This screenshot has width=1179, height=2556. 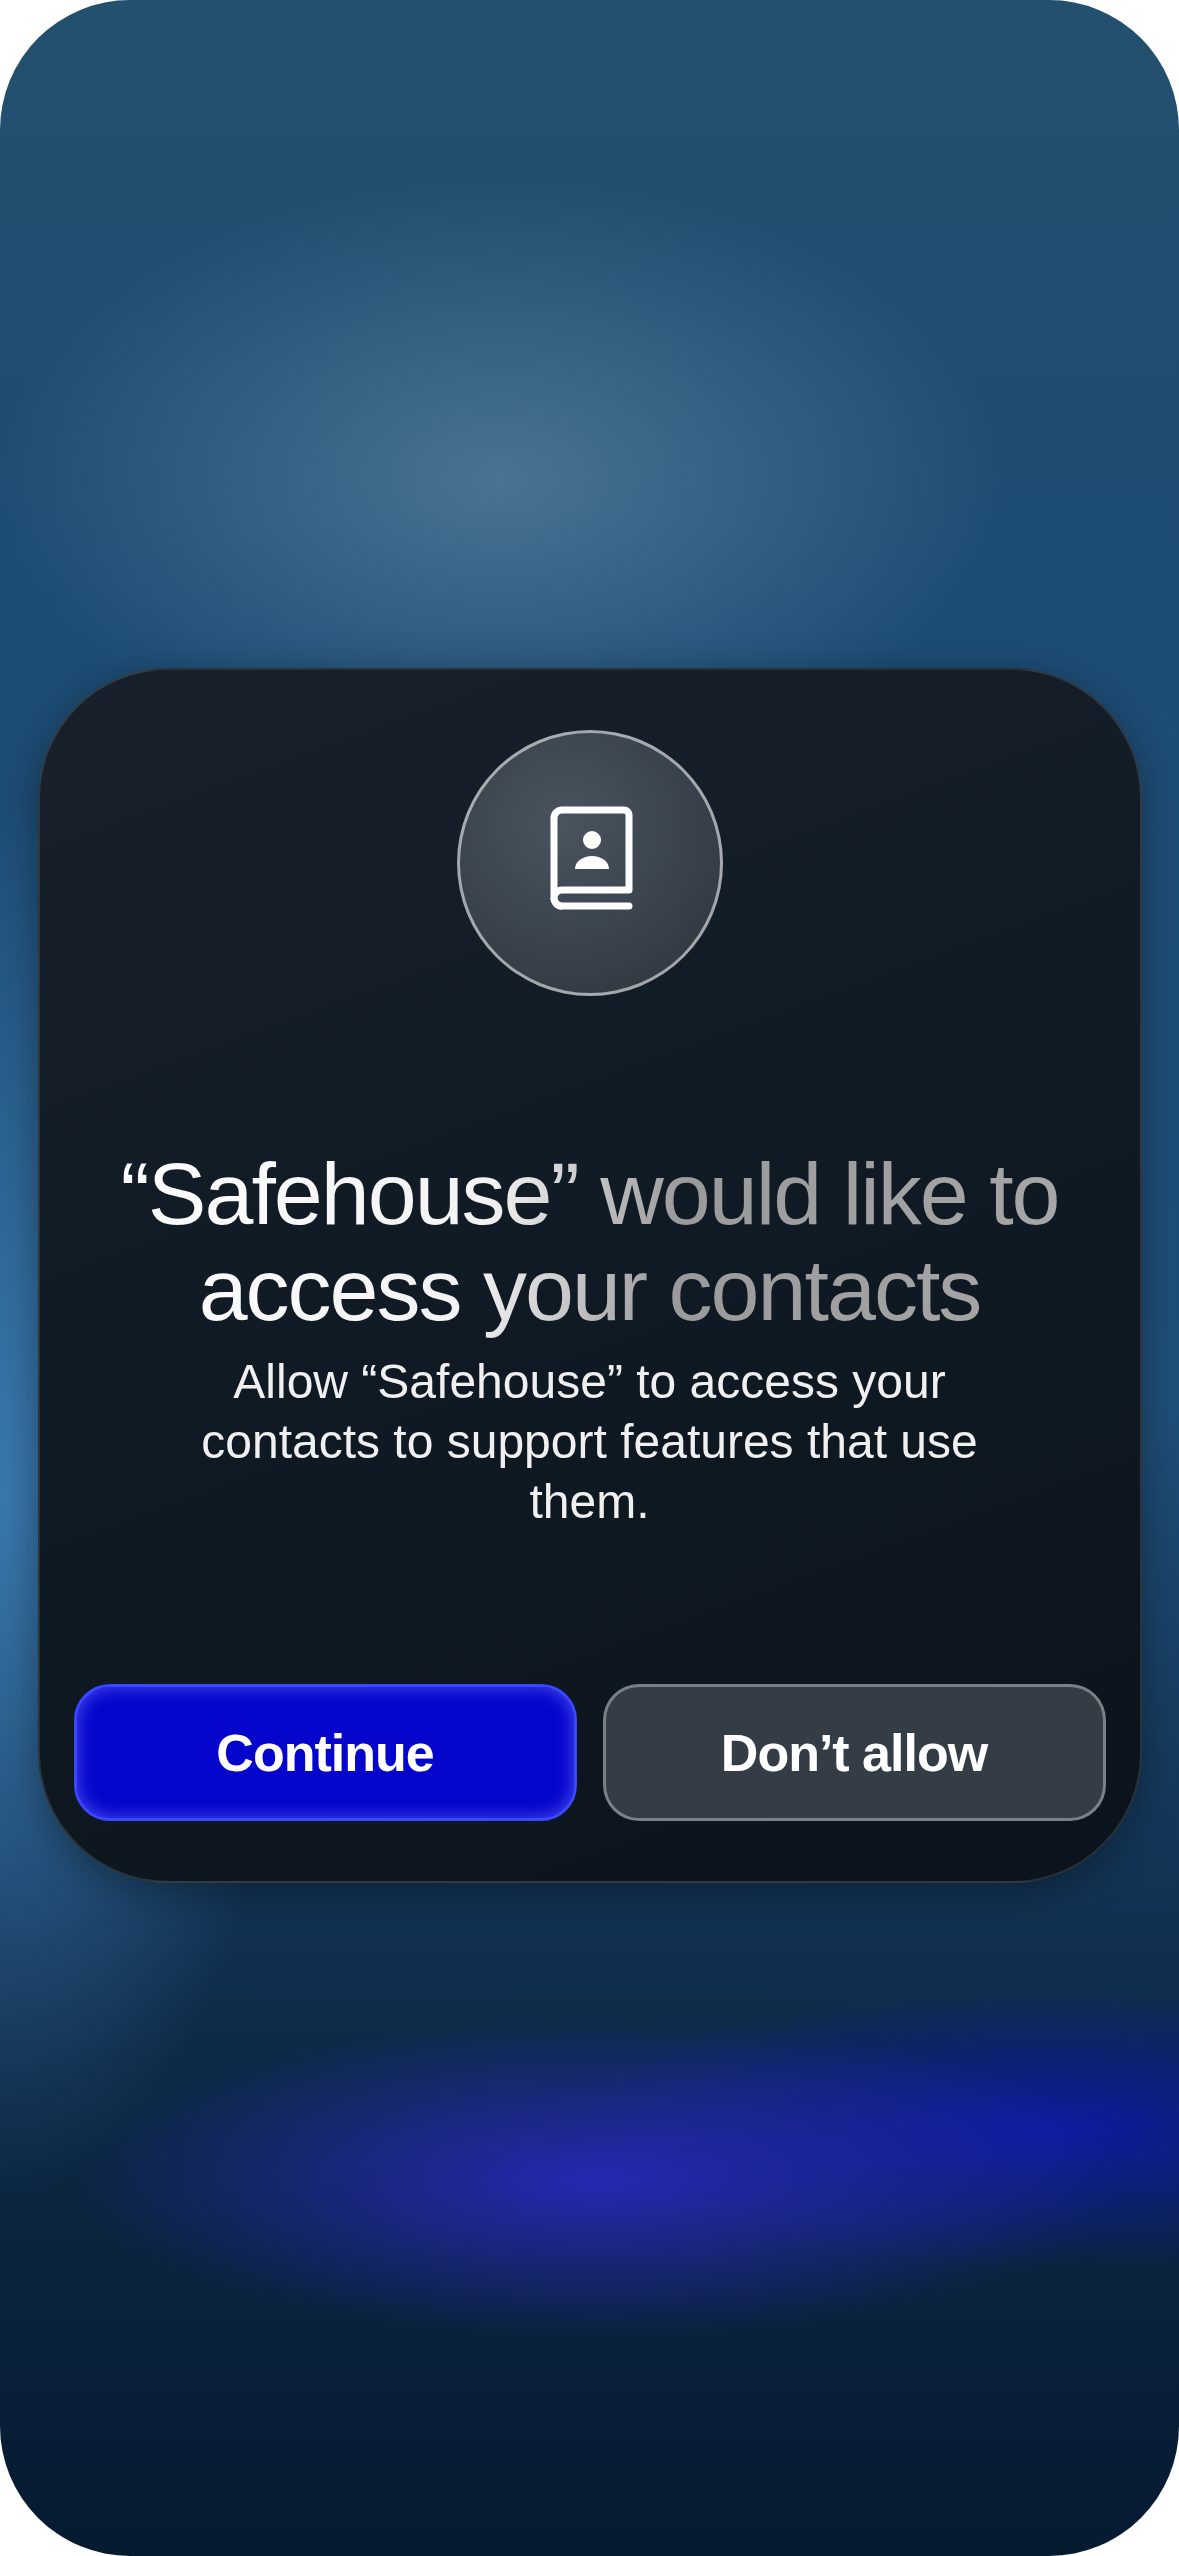 What do you see at coordinates (325, 1752) in the screenshot?
I see `continue-button: Continue` at bounding box center [325, 1752].